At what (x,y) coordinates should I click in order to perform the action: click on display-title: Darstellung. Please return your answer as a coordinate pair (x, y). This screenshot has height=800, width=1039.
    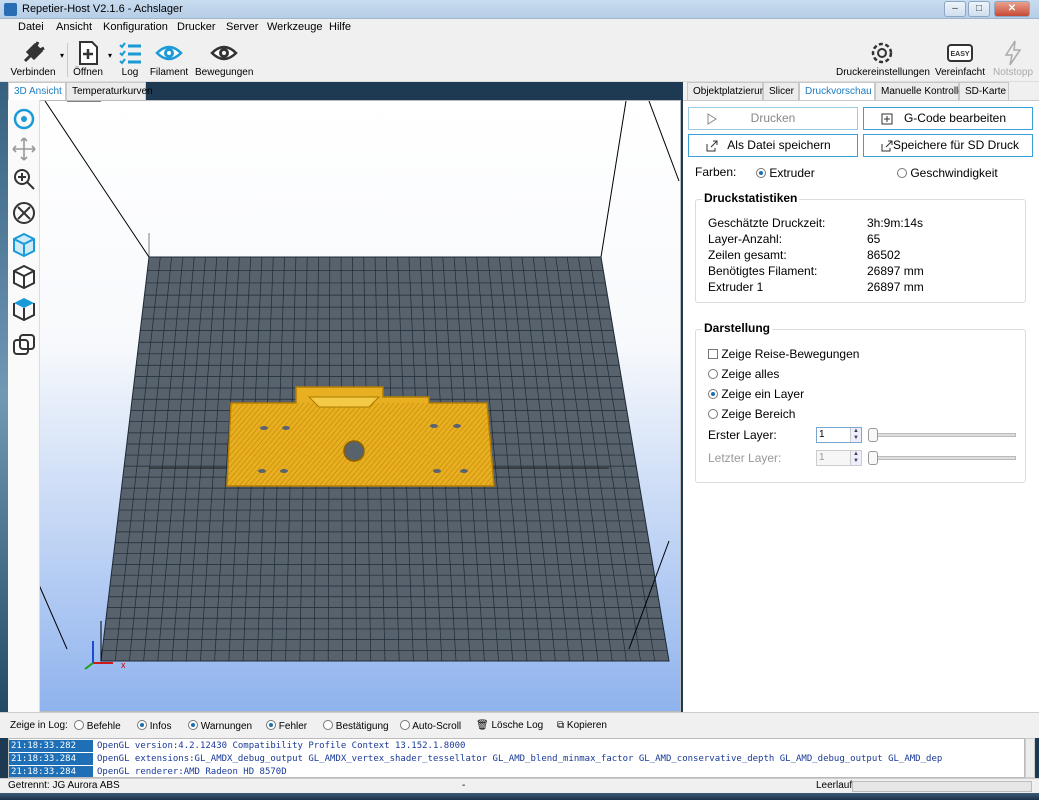
    Looking at the image, I should click on (737, 328).